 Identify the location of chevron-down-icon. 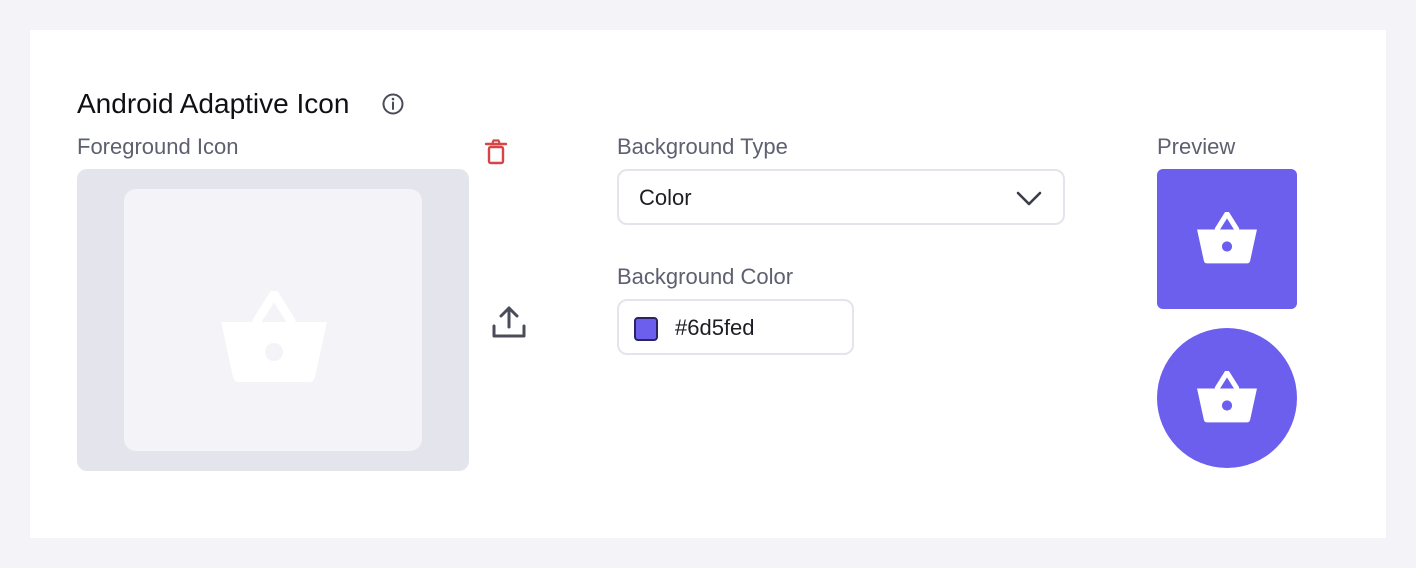
(1029, 198).